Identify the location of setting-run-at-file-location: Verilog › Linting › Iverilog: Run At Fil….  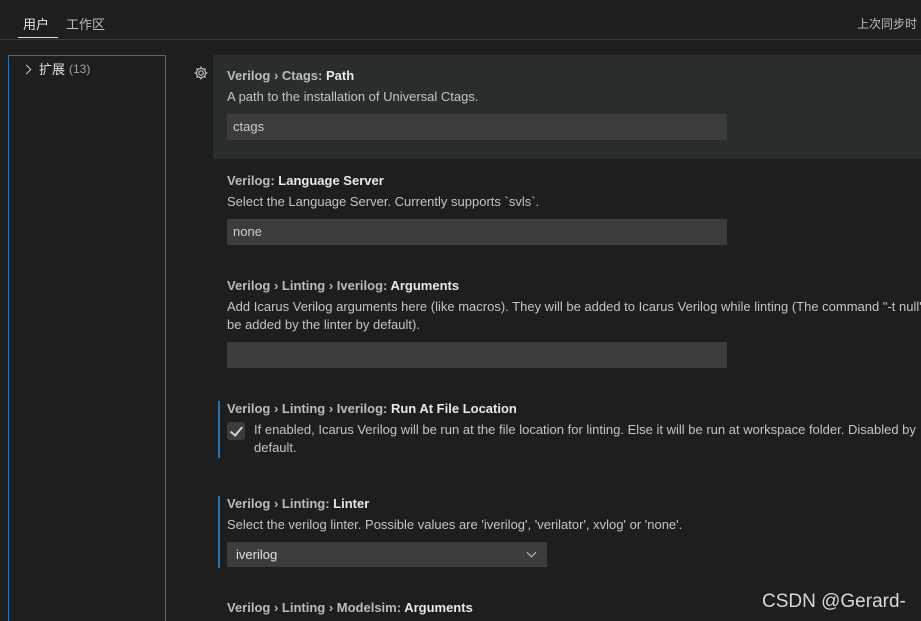
(567, 428).